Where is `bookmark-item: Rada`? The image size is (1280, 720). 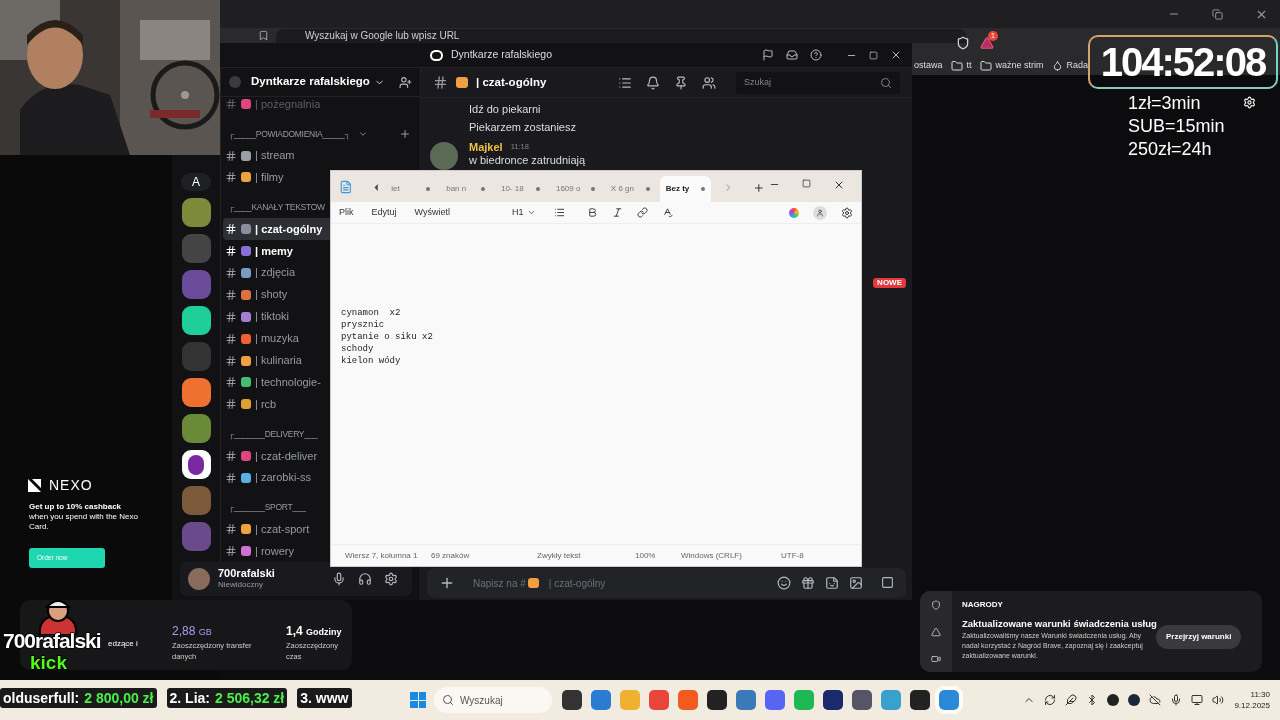 bookmark-item: Rada is located at coordinates (1070, 66).